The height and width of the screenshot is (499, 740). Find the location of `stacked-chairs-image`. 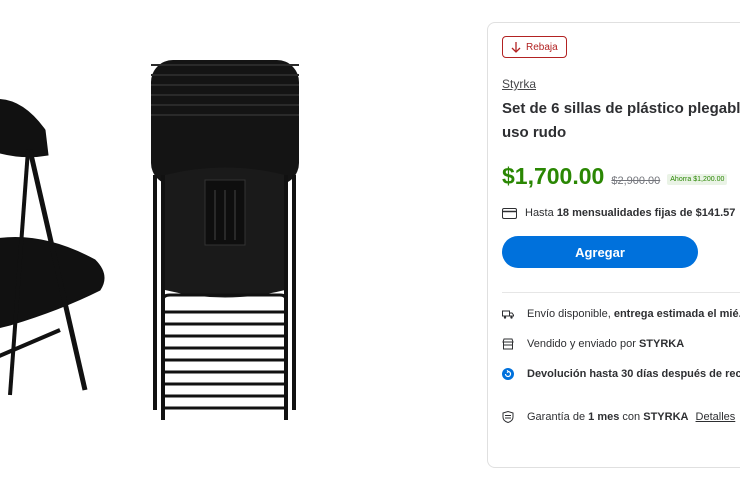

stacked-chairs-image is located at coordinates (225, 240).